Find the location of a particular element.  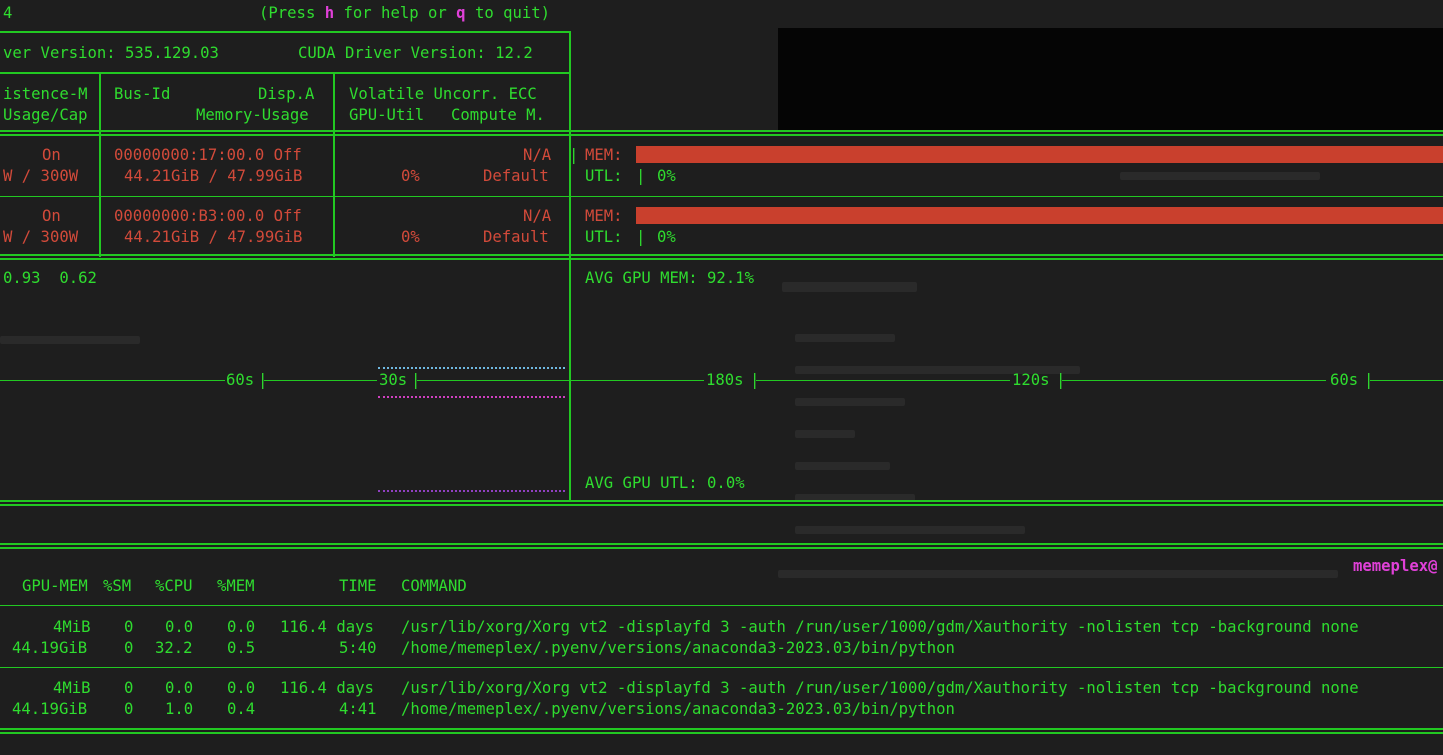

right-tick-120s: 120s is located at coordinates (1031, 380).